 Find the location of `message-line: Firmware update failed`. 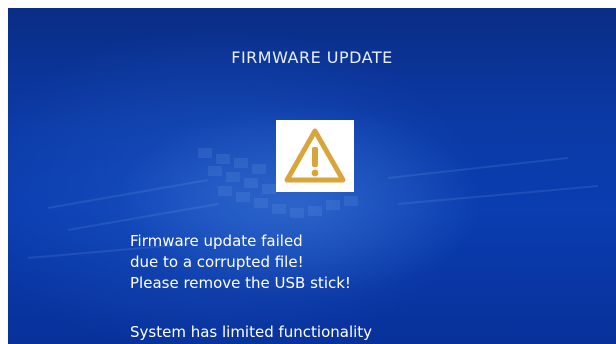

message-line: Firmware update failed is located at coordinates (216, 241).